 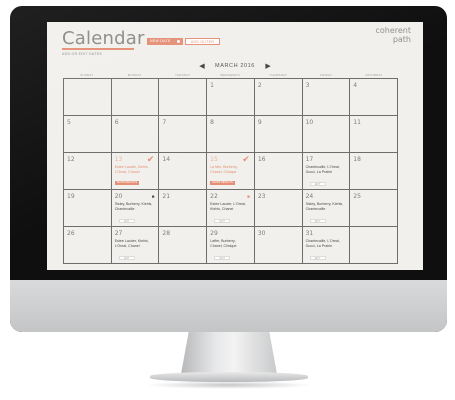 What do you see at coordinates (164, 122) in the screenshot?
I see `day-number: 7` at bounding box center [164, 122].